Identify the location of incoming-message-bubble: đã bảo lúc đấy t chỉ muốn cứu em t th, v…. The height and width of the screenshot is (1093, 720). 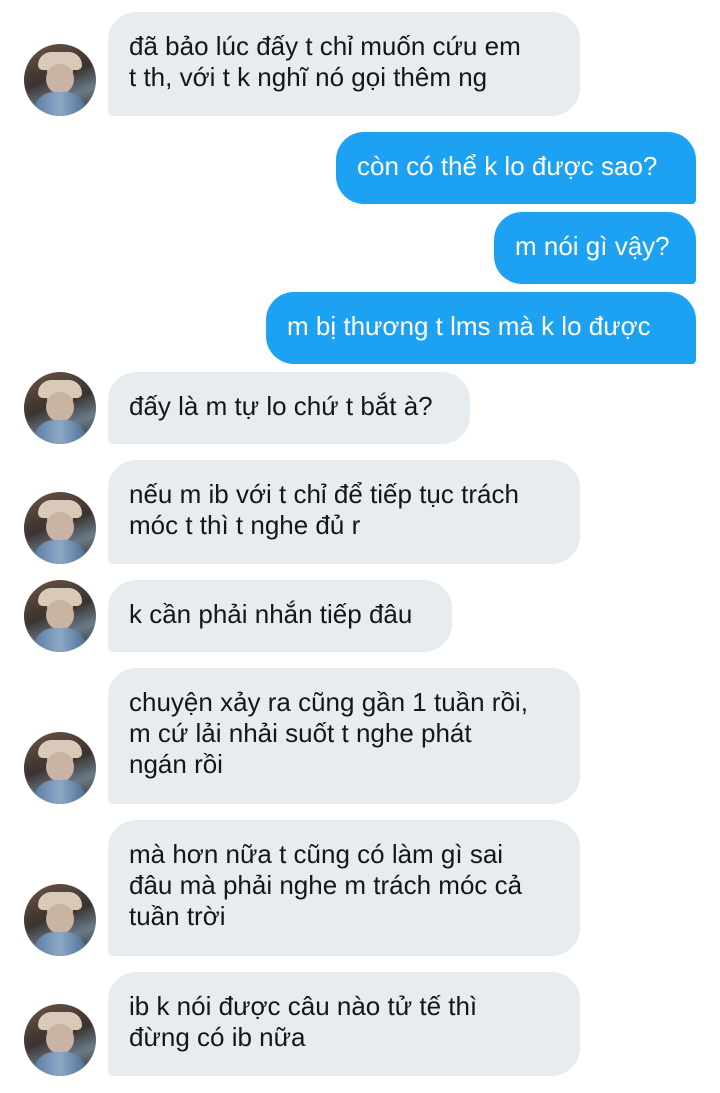
(344, 64).